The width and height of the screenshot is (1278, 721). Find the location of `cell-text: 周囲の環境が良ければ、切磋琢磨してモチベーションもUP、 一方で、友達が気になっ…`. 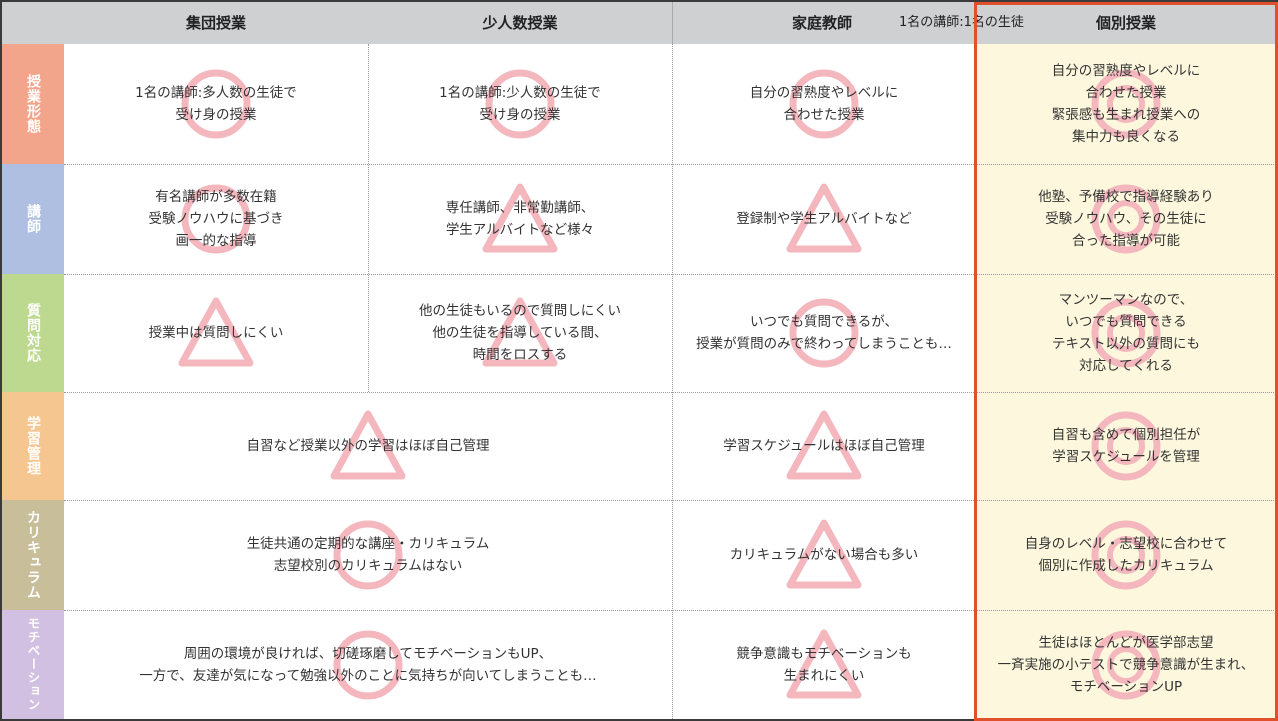

cell-text: 周囲の環境が良ければ、切磋琢磨してモチベーションもUP、 一方で、友達が気になっ… is located at coordinates (368, 664).